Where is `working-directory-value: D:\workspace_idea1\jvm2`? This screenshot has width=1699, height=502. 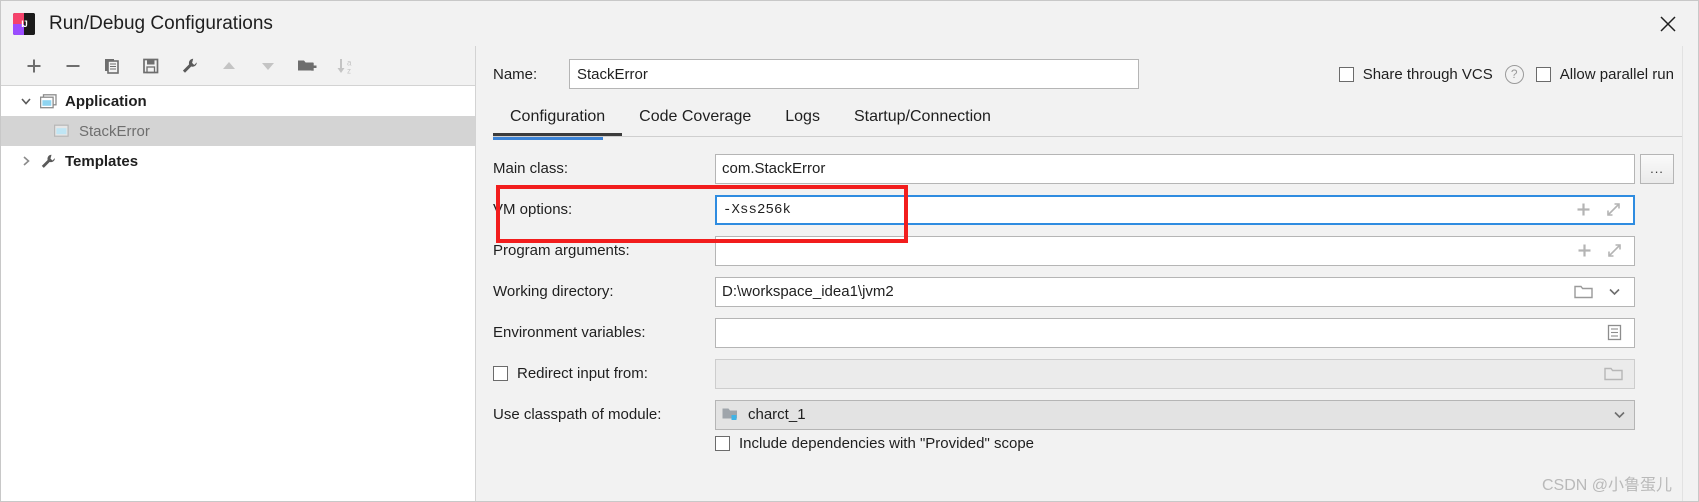
working-directory-value: D:\workspace_idea1\jvm2 is located at coordinates (808, 291).